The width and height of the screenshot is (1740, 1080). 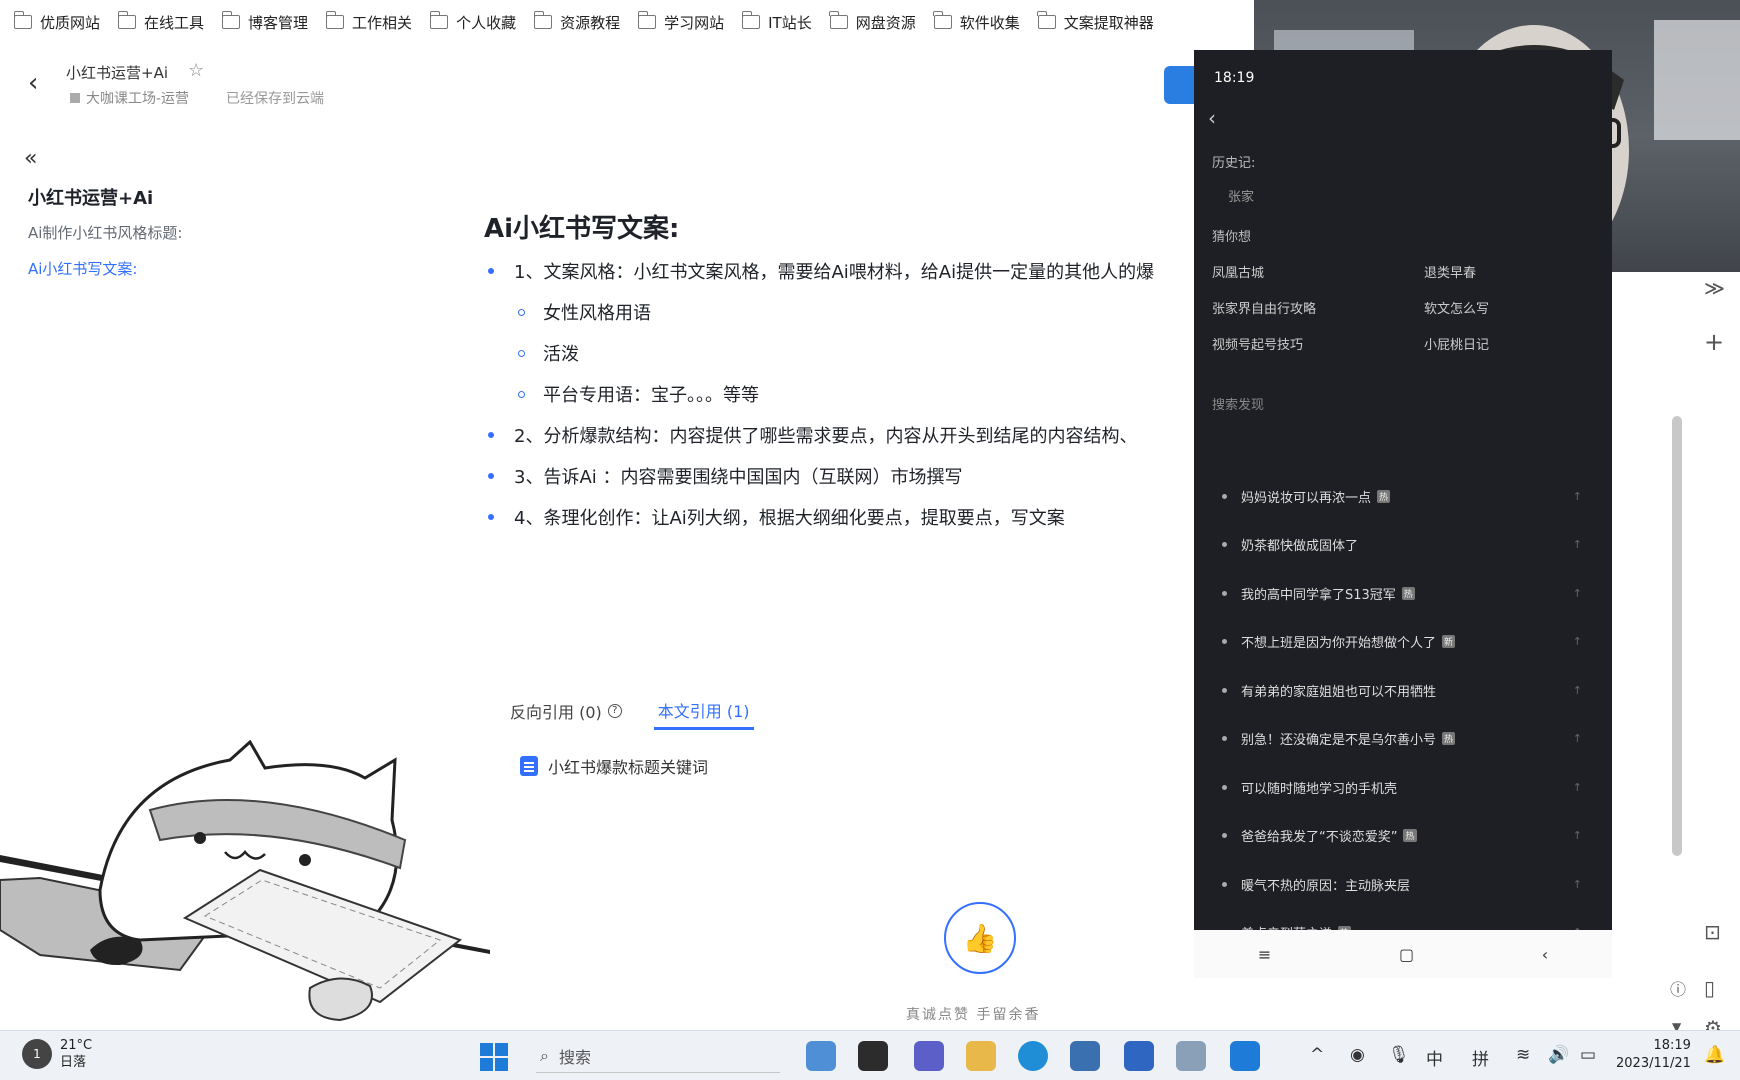 What do you see at coordinates (1434, 1057) in the screenshot?
I see `ime-language: 中` at bounding box center [1434, 1057].